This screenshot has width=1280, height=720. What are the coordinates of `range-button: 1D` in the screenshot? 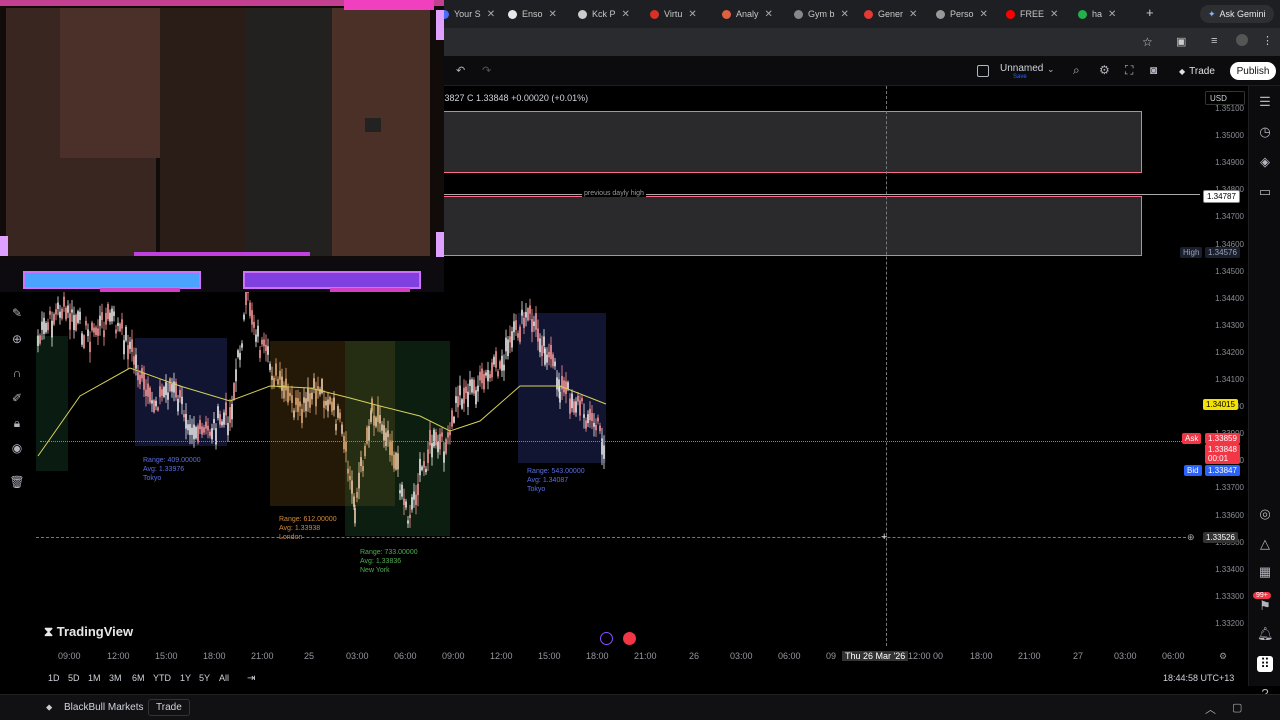 It's located at (54, 678).